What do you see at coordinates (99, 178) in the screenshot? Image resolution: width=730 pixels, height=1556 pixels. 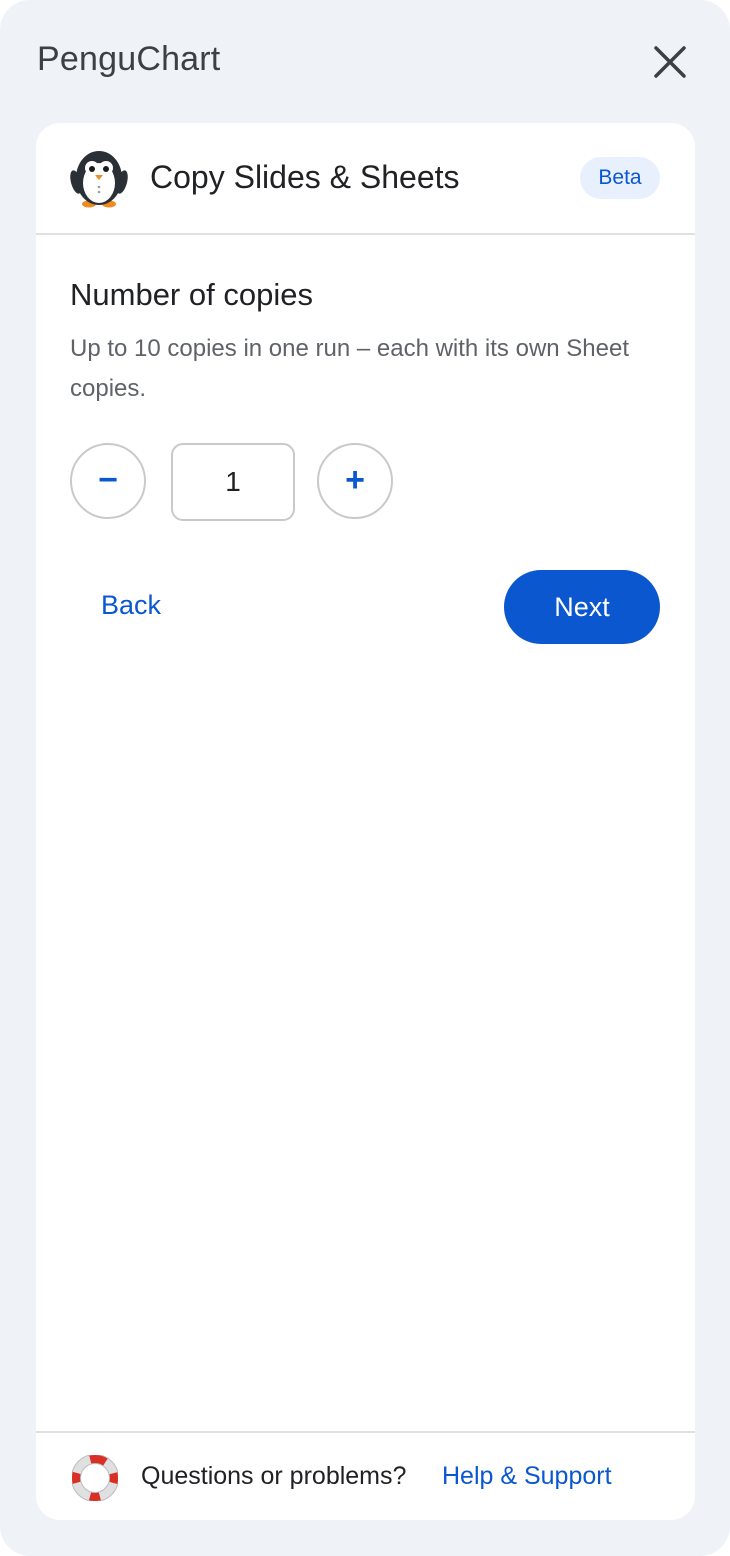 I see `penguin-icon` at bounding box center [99, 178].